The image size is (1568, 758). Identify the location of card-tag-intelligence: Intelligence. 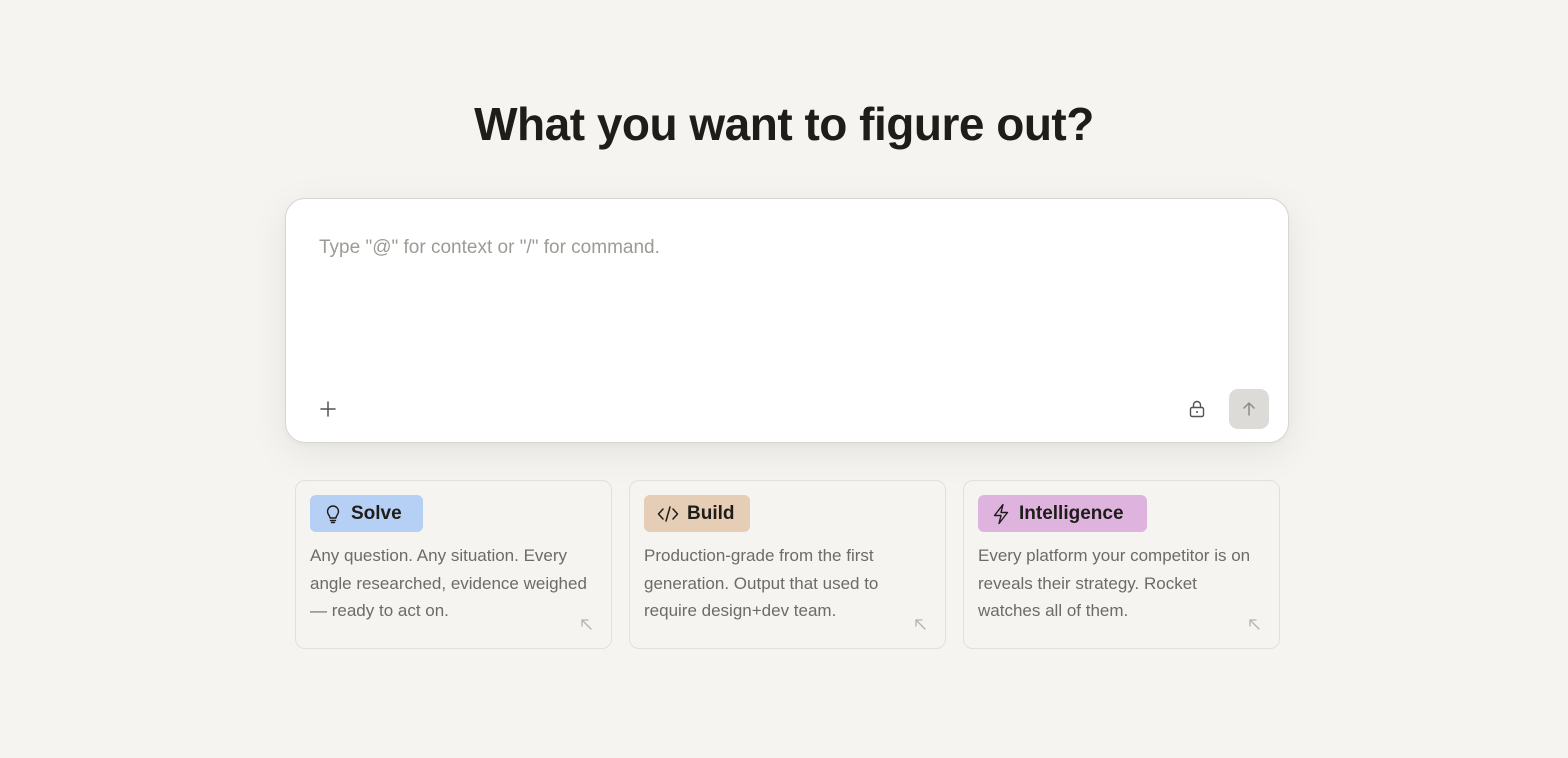
(1062, 513).